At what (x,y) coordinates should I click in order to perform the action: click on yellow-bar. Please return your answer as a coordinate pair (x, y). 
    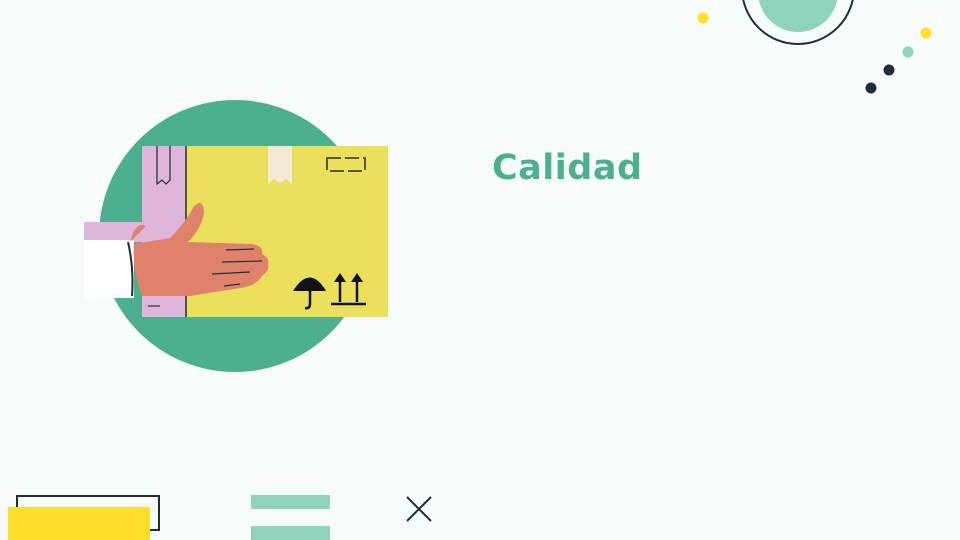
    Looking at the image, I should click on (79, 523).